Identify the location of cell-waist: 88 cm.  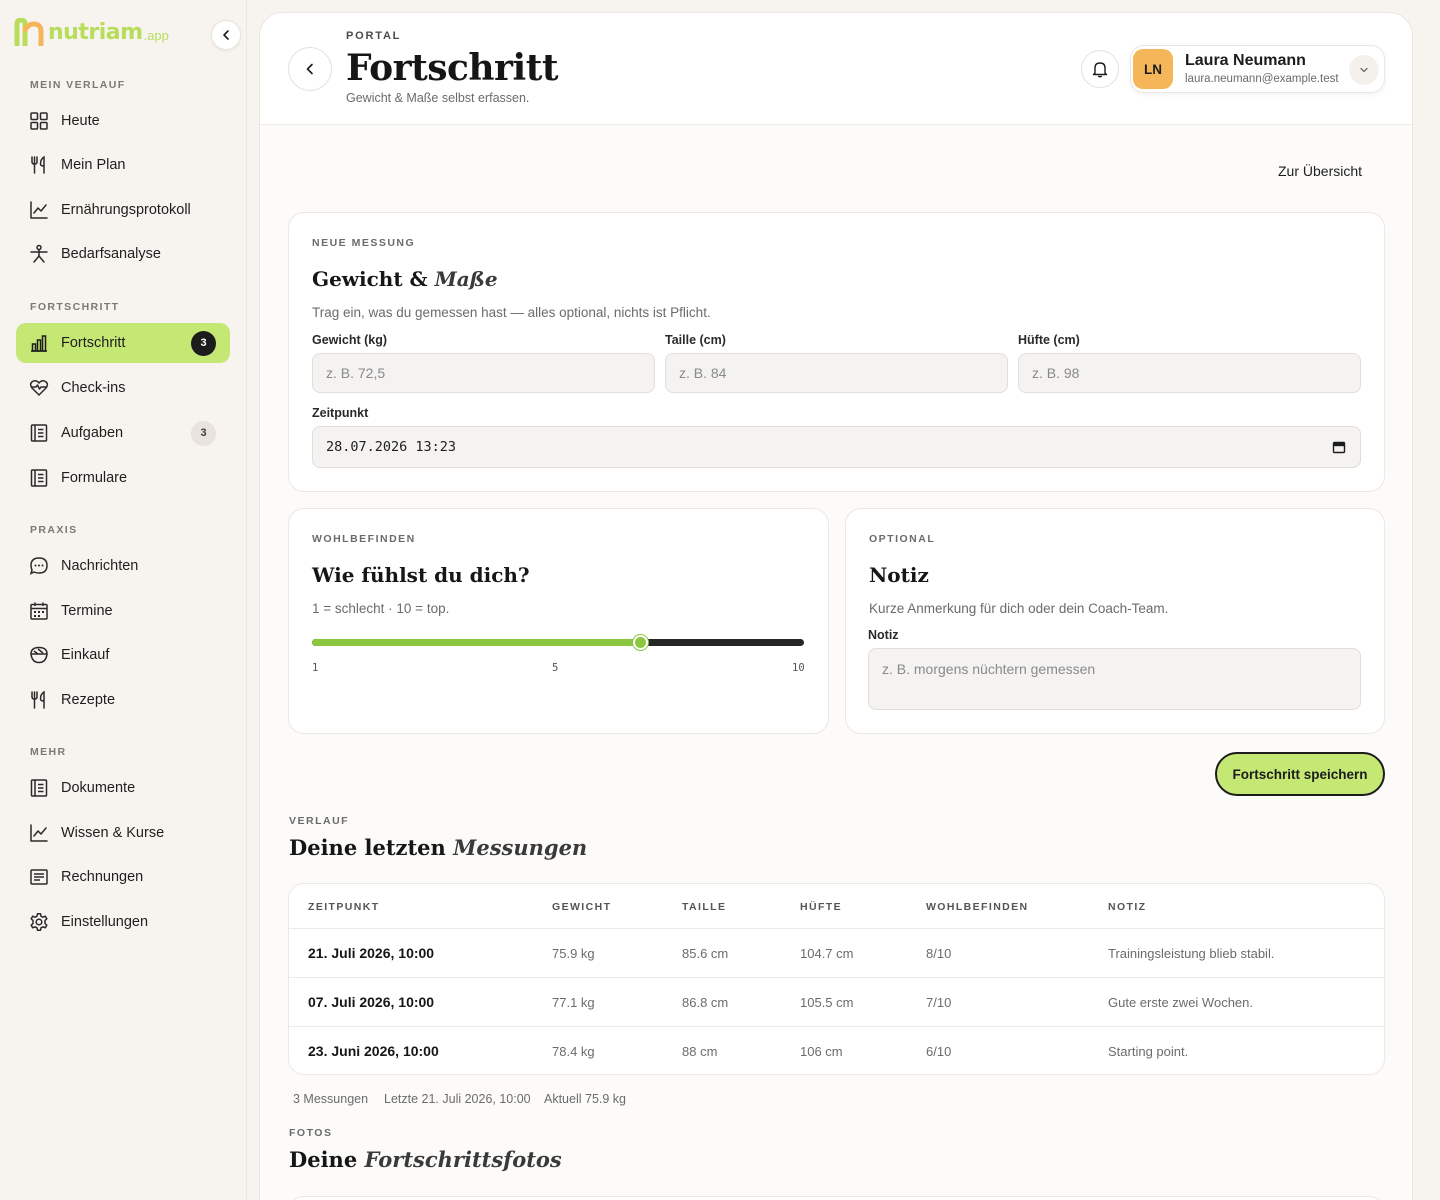
(700, 1051).